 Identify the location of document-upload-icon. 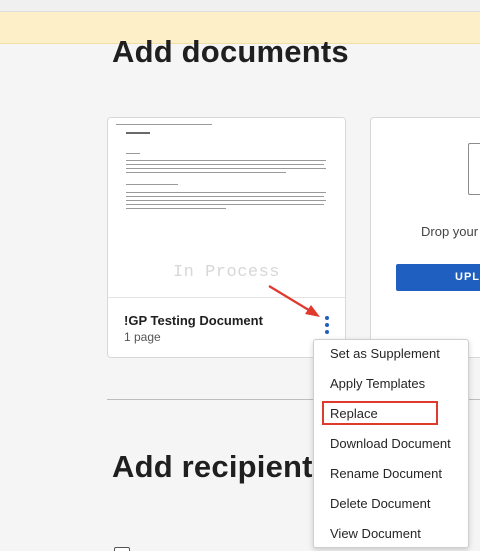
(474, 169).